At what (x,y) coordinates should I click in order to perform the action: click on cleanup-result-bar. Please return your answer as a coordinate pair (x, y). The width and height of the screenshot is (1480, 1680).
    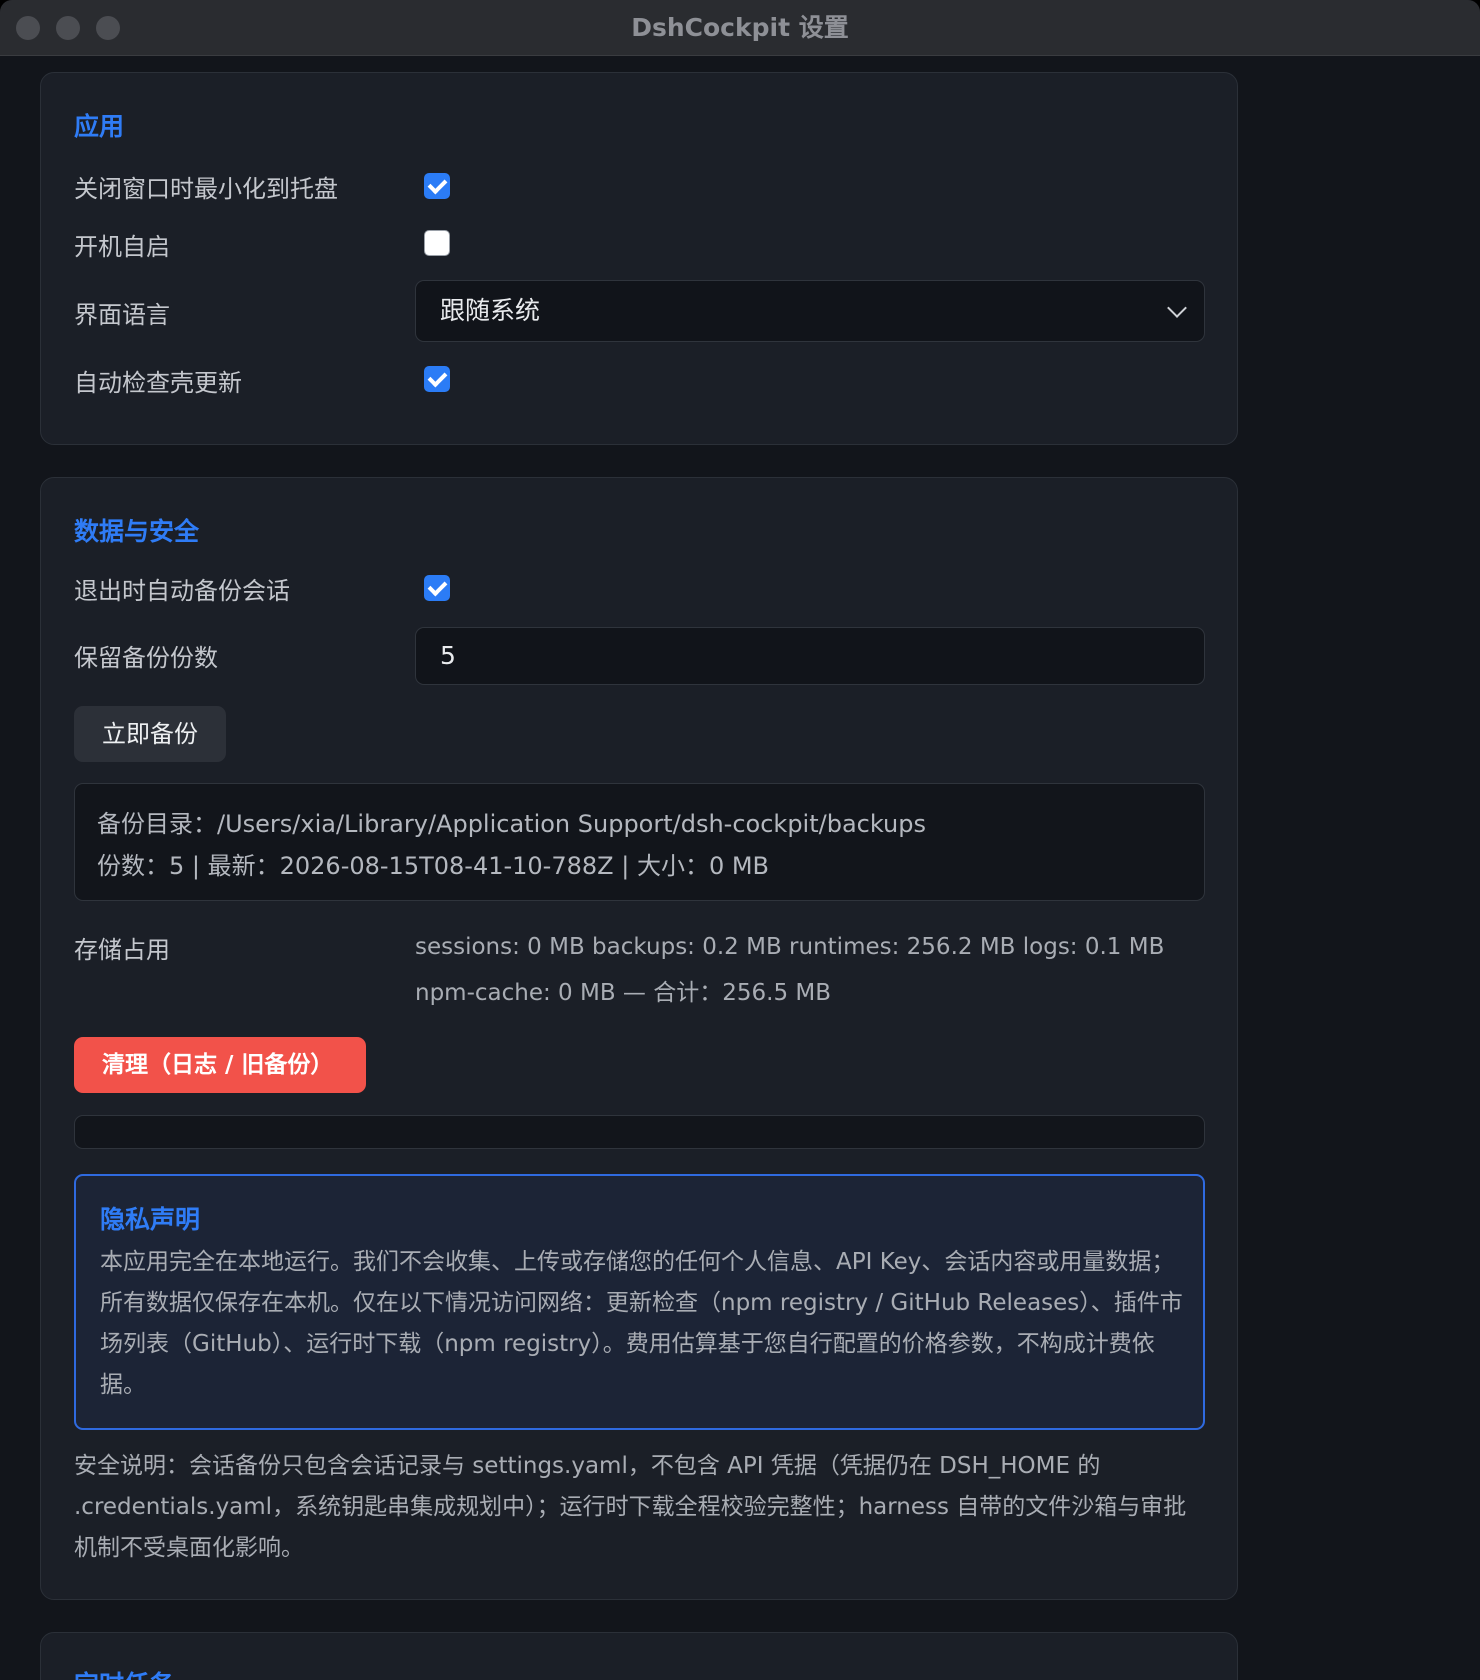
    Looking at the image, I should click on (639, 1132).